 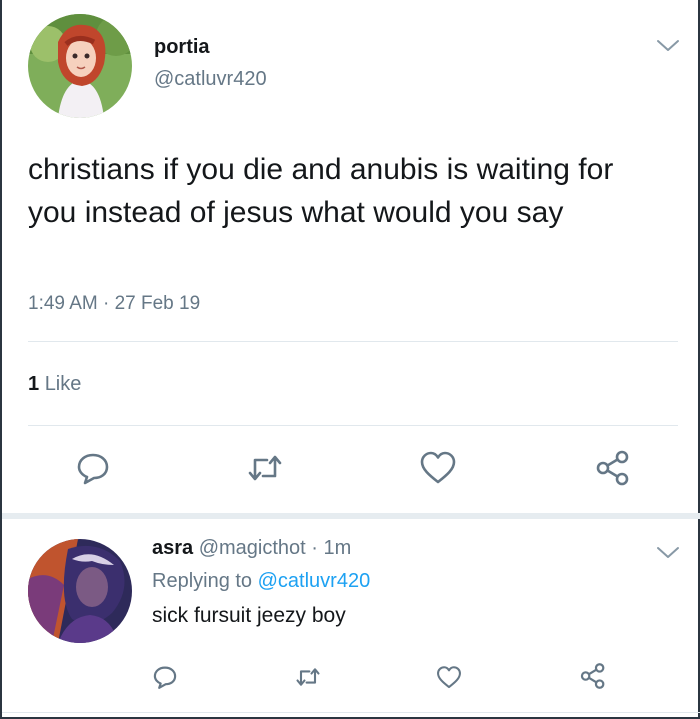 What do you see at coordinates (80, 591) in the screenshot?
I see `reply-author-avatar` at bounding box center [80, 591].